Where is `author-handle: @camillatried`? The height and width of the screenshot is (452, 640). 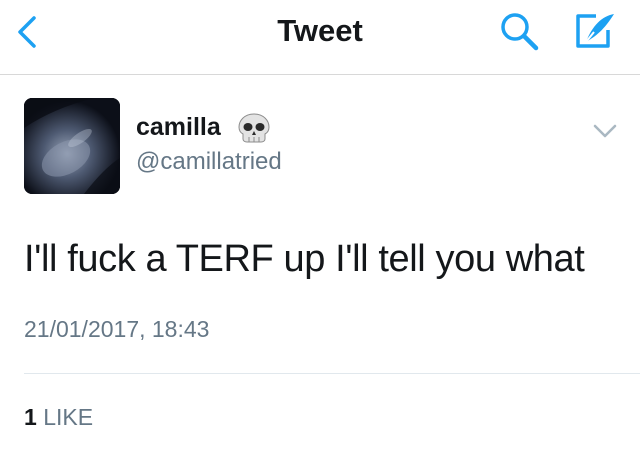
author-handle: @camillatried is located at coordinates (209, 162).